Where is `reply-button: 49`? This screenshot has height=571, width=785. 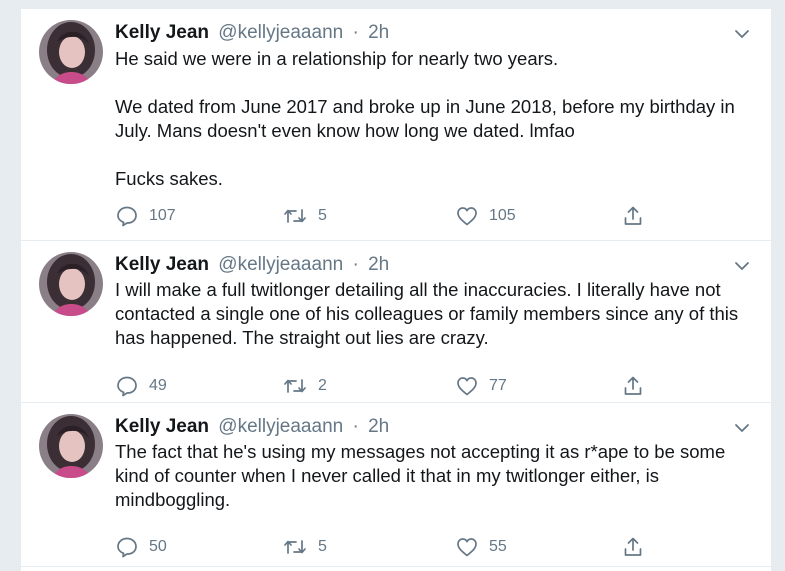 reply-button: 49 is located at coordinates (141, 386).